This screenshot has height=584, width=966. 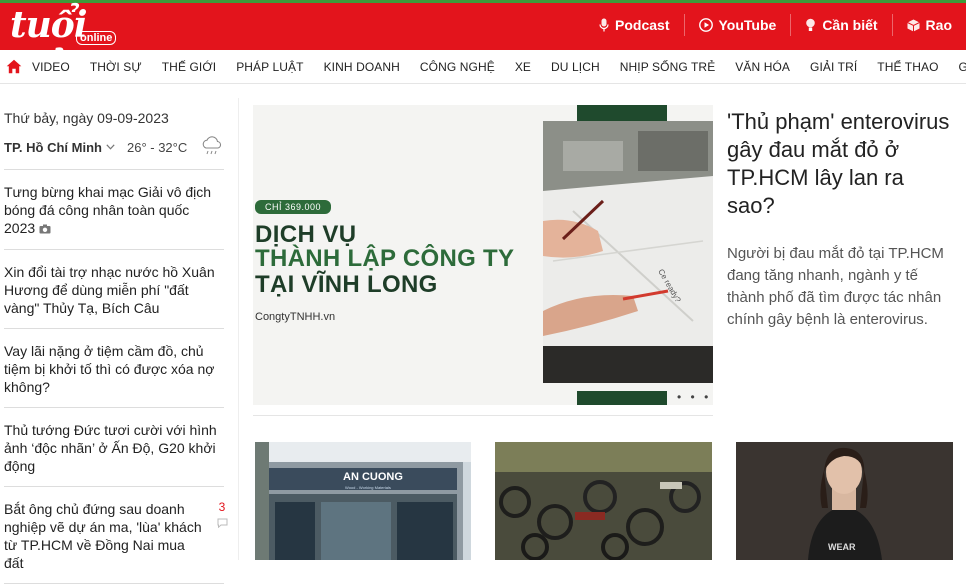 I want to click on comment-count-value: 3, so click(x=222, y=507).